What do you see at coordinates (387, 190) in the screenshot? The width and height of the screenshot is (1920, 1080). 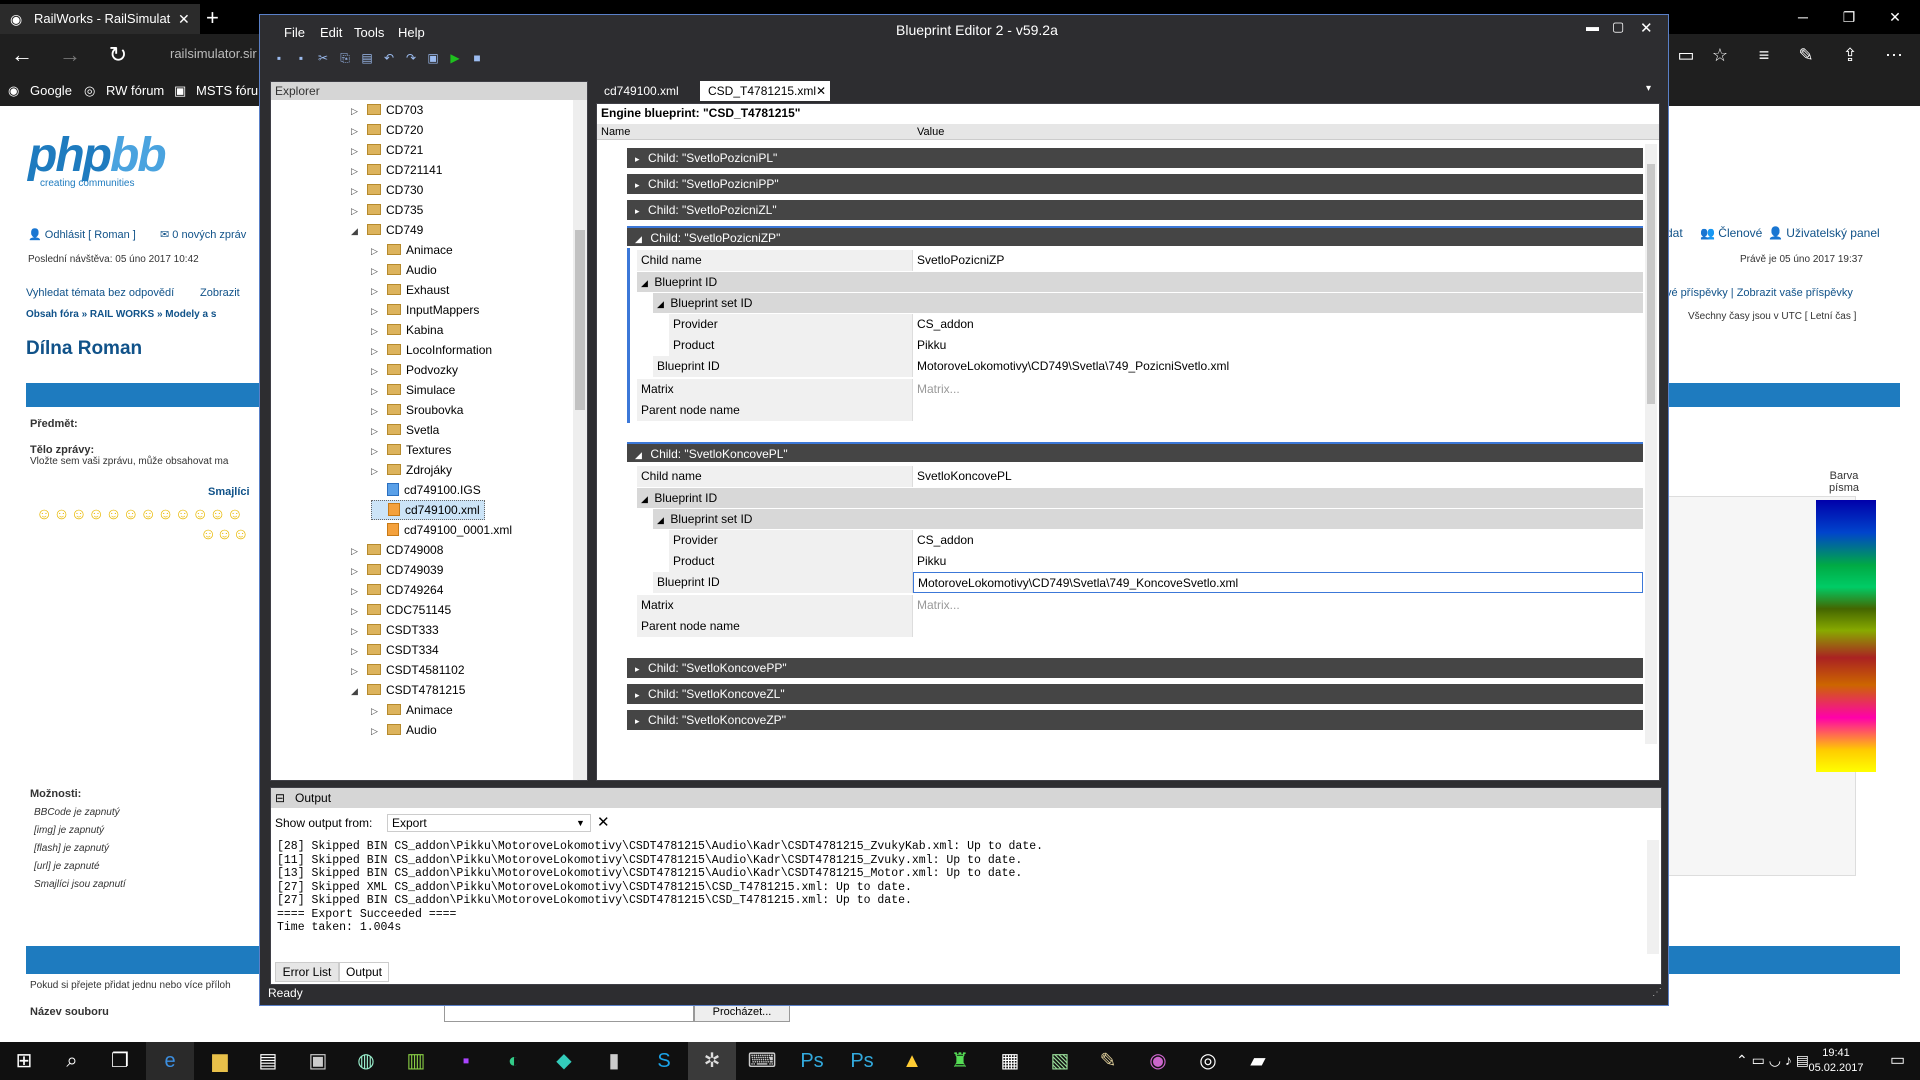 I see `tree-item: ▷ CD730` at bounding box center [387, 190].